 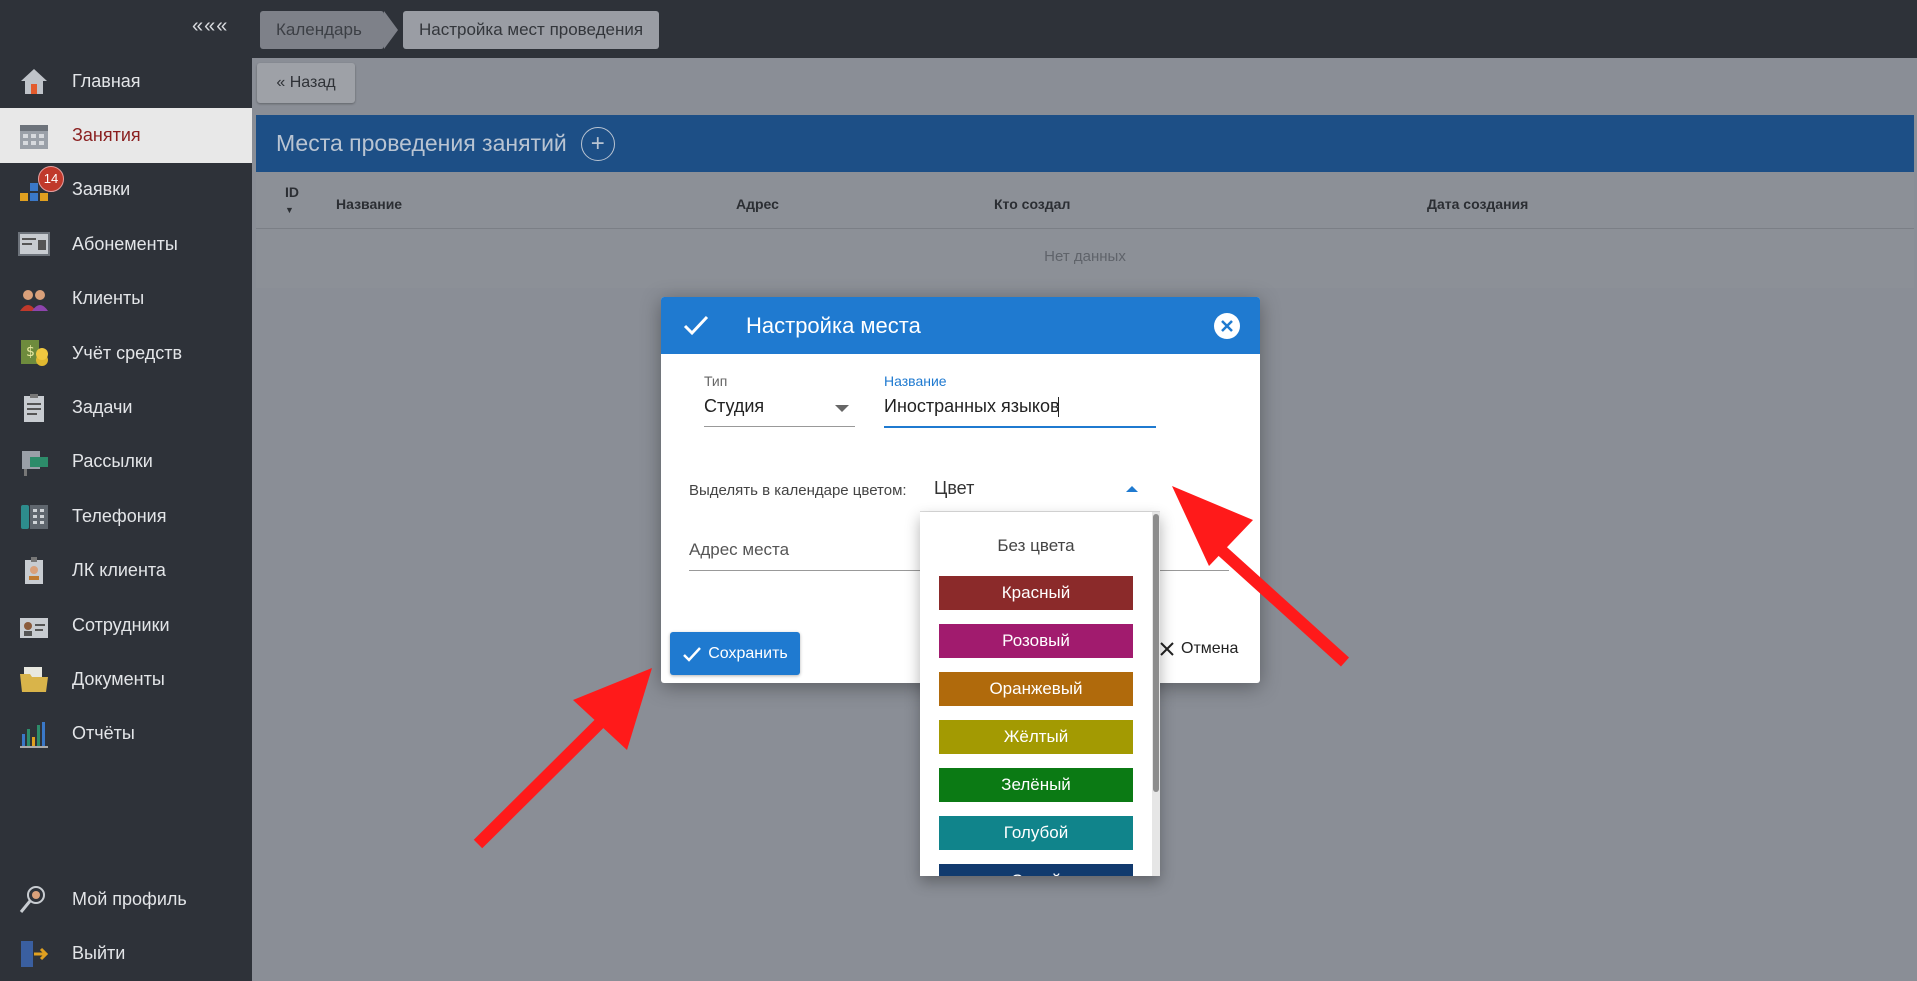 I want to click on color-option-yellow: Жёлтый, so click(x=1036, y=737).